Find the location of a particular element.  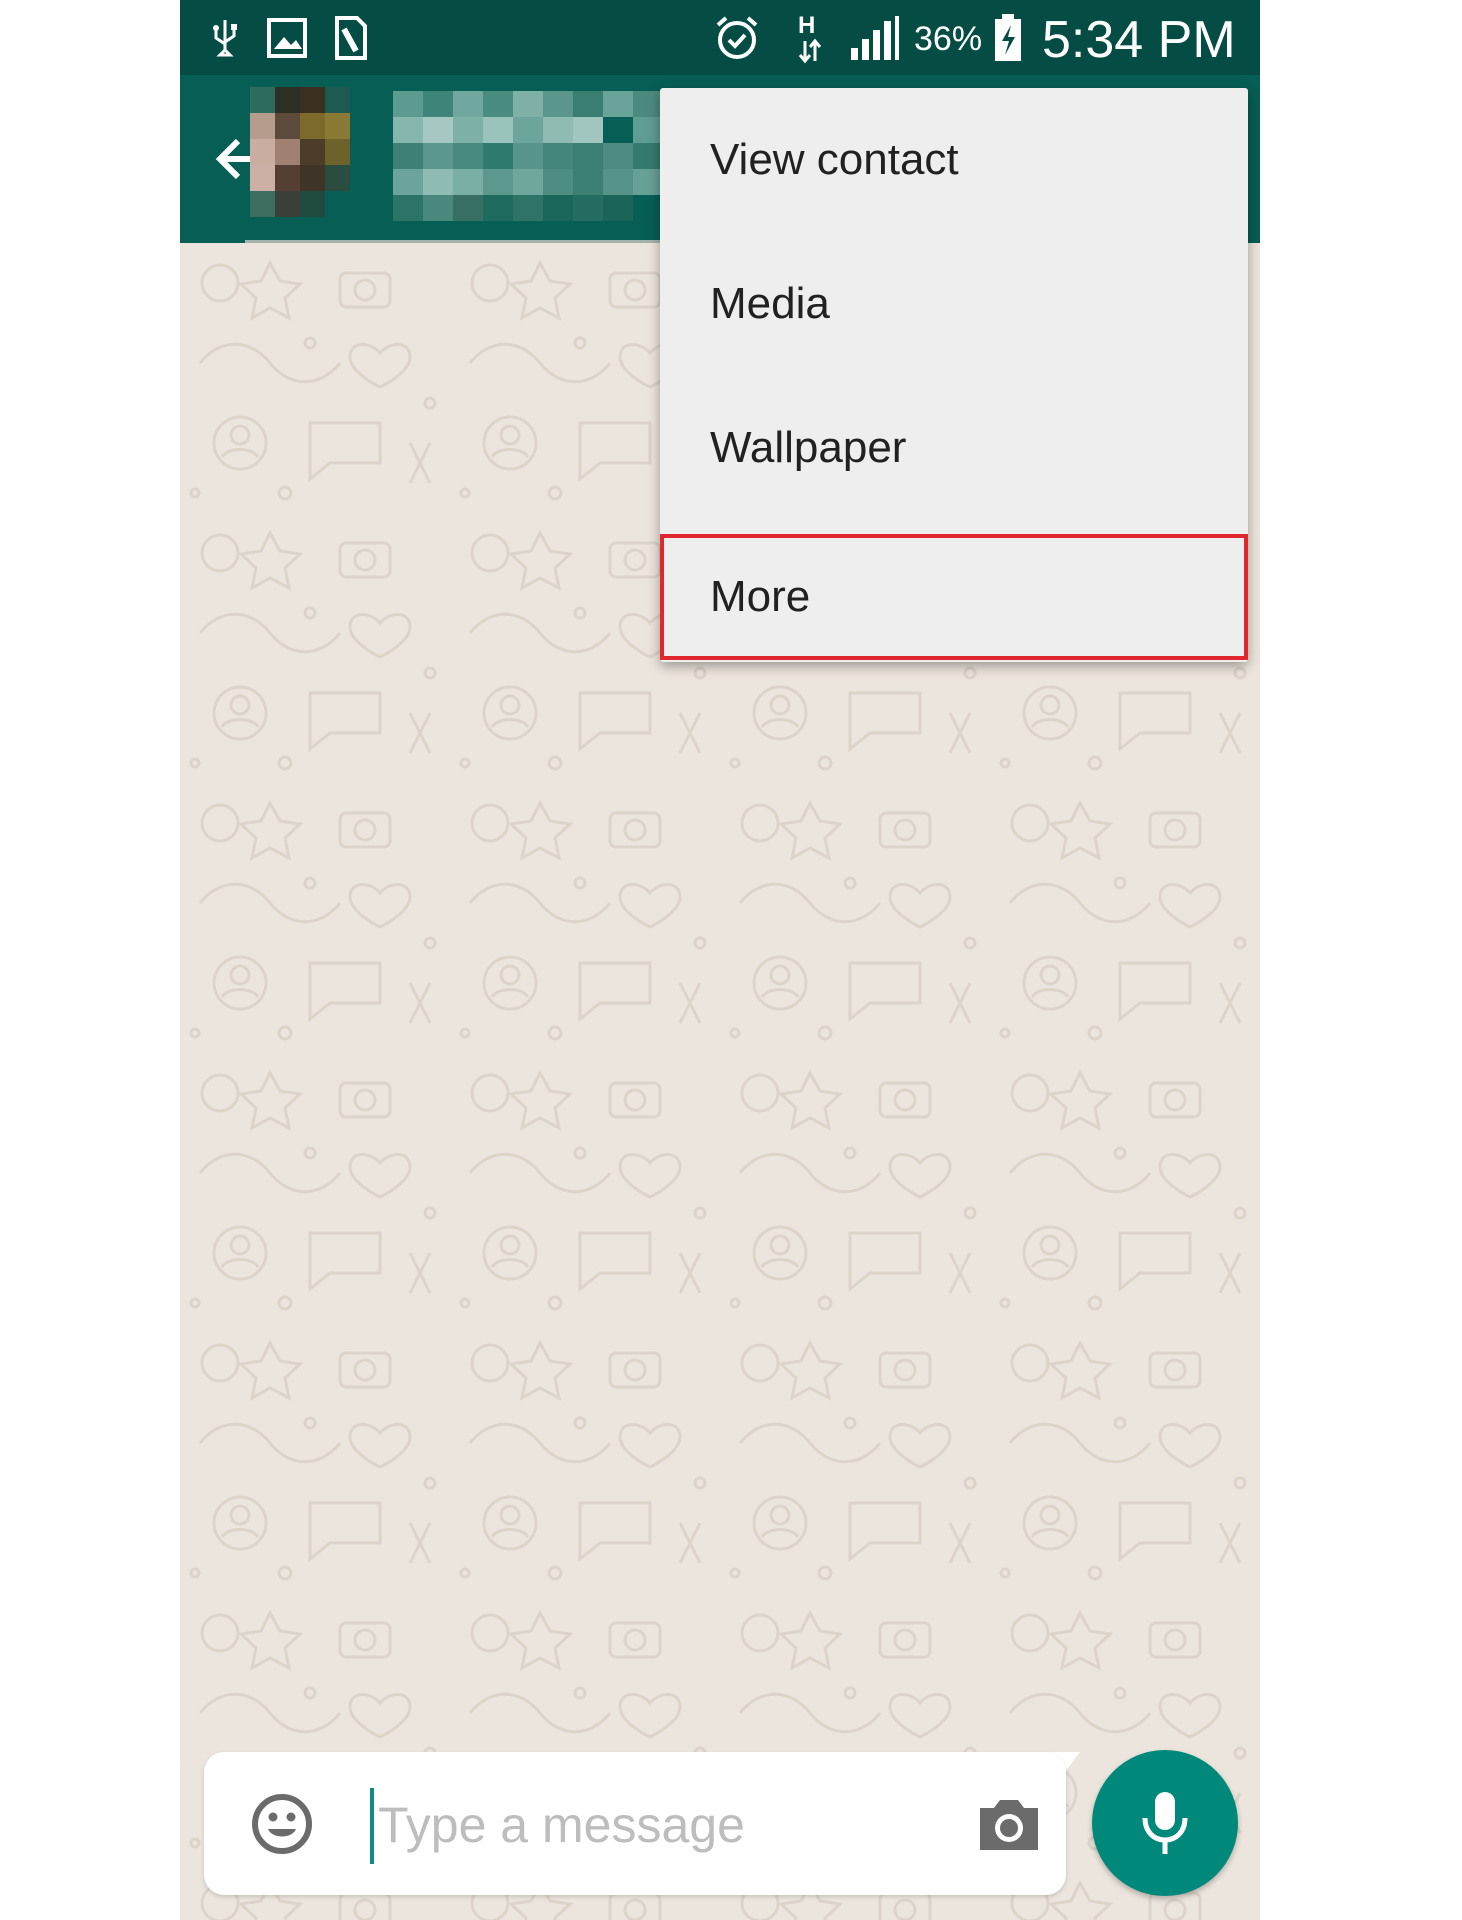

message-input is located at coordinates (655, 1825).